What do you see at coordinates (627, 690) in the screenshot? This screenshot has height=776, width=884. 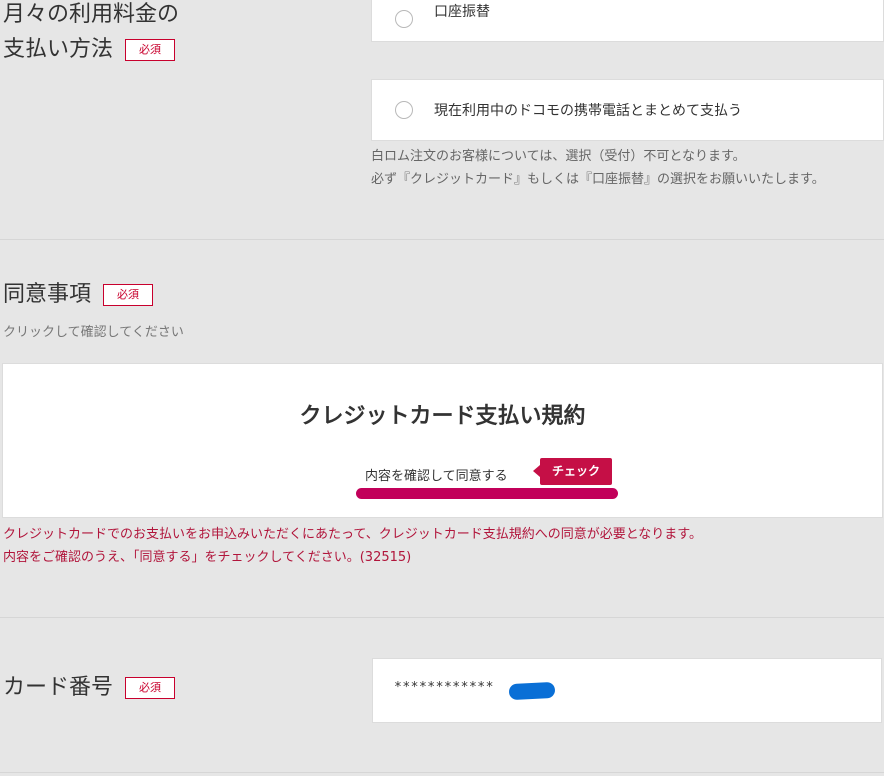 I see `card-number-input: ************` at bounding box center [627, 690].